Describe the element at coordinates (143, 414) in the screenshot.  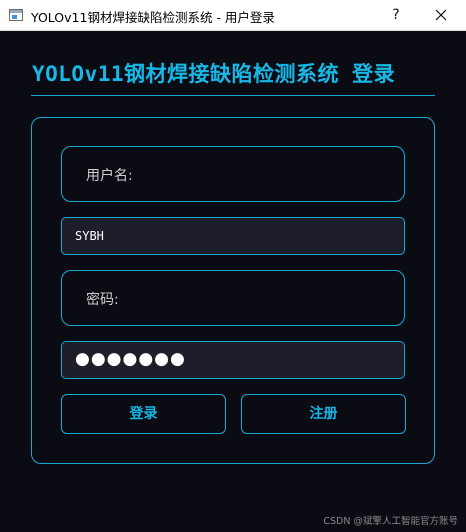
I see `login-button: 登录` at that location.